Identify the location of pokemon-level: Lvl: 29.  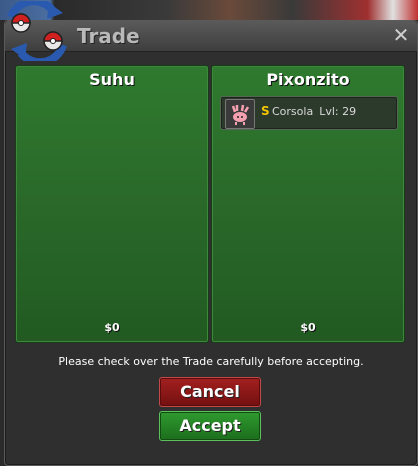
(338, 111).